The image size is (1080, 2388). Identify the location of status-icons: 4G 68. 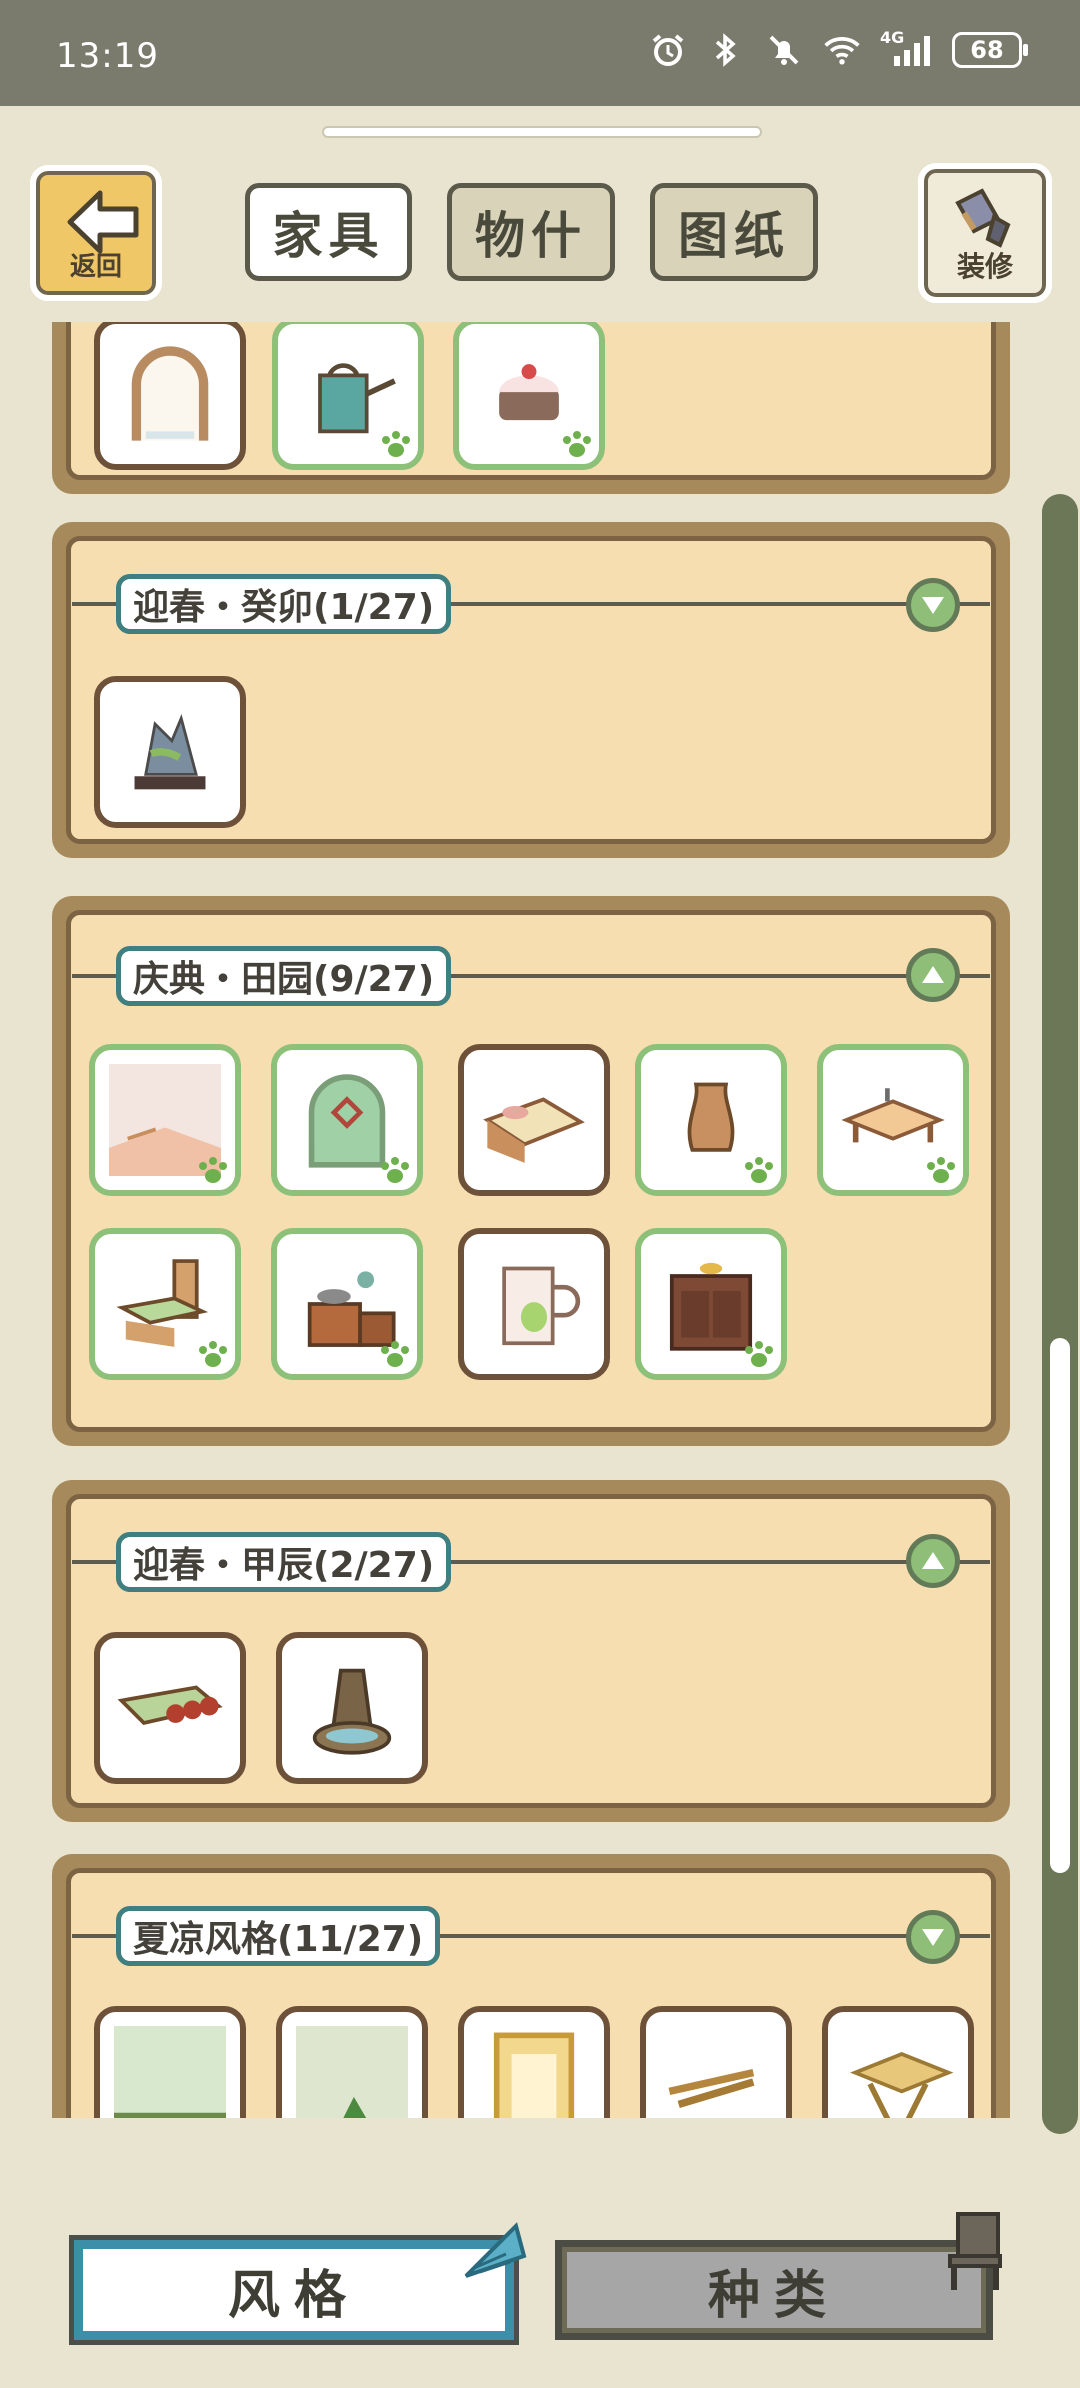
(838, 49).